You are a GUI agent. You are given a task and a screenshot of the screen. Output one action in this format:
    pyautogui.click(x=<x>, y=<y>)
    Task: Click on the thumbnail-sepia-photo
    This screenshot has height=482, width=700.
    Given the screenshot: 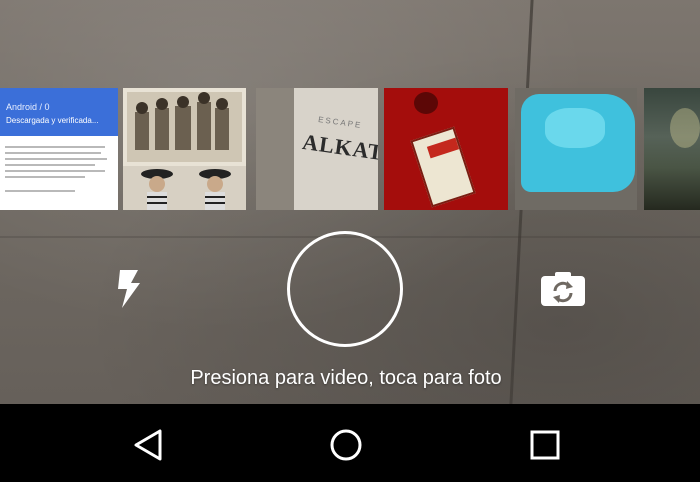 What is the action you would take?
    pyautogui.click(x=184, y=149)
    